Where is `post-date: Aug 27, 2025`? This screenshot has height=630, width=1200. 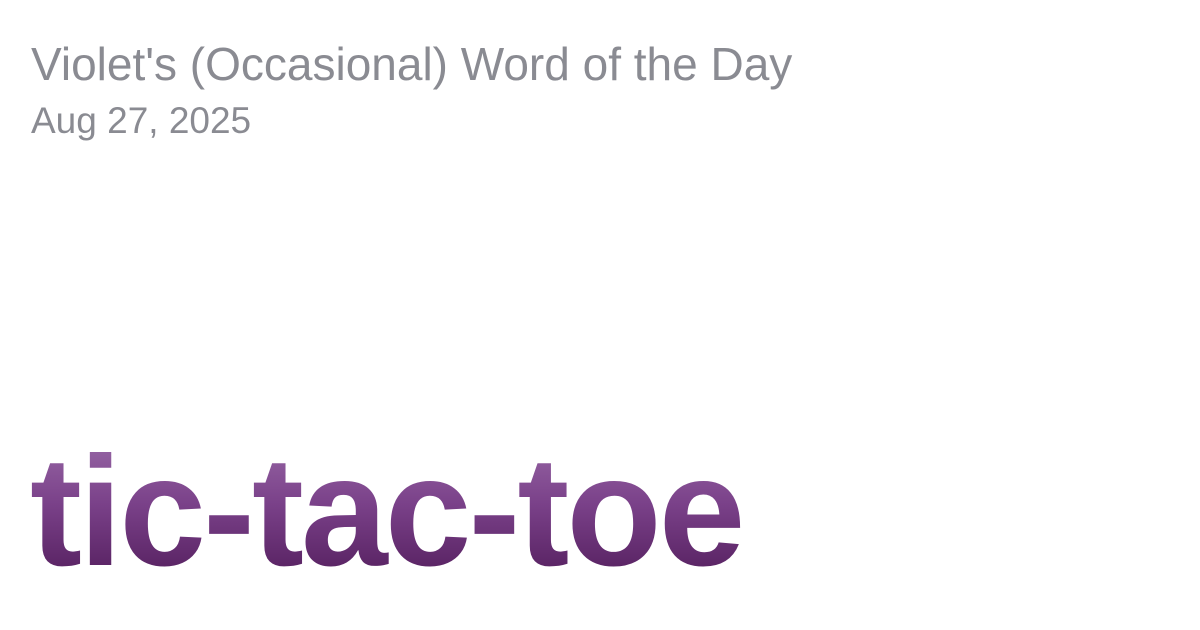
post-date: Aug 27, 2025 is located at coordinates (141, 120).